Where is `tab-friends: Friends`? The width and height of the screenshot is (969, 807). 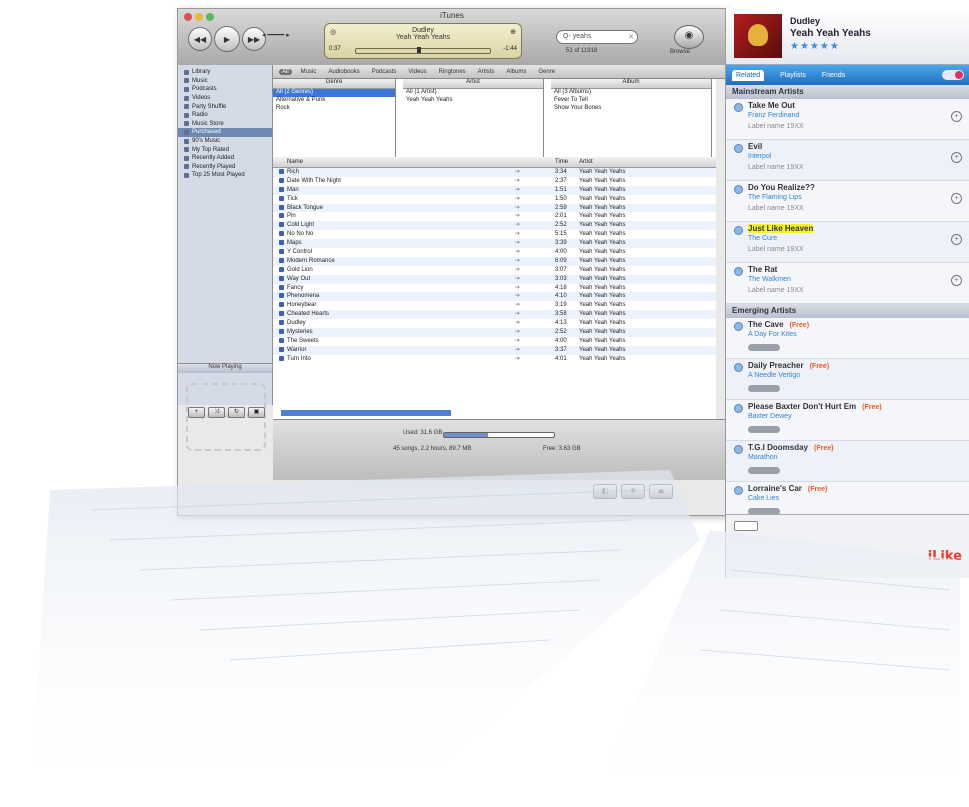 tab-friends: Friends is located at coordinates (833, 75).